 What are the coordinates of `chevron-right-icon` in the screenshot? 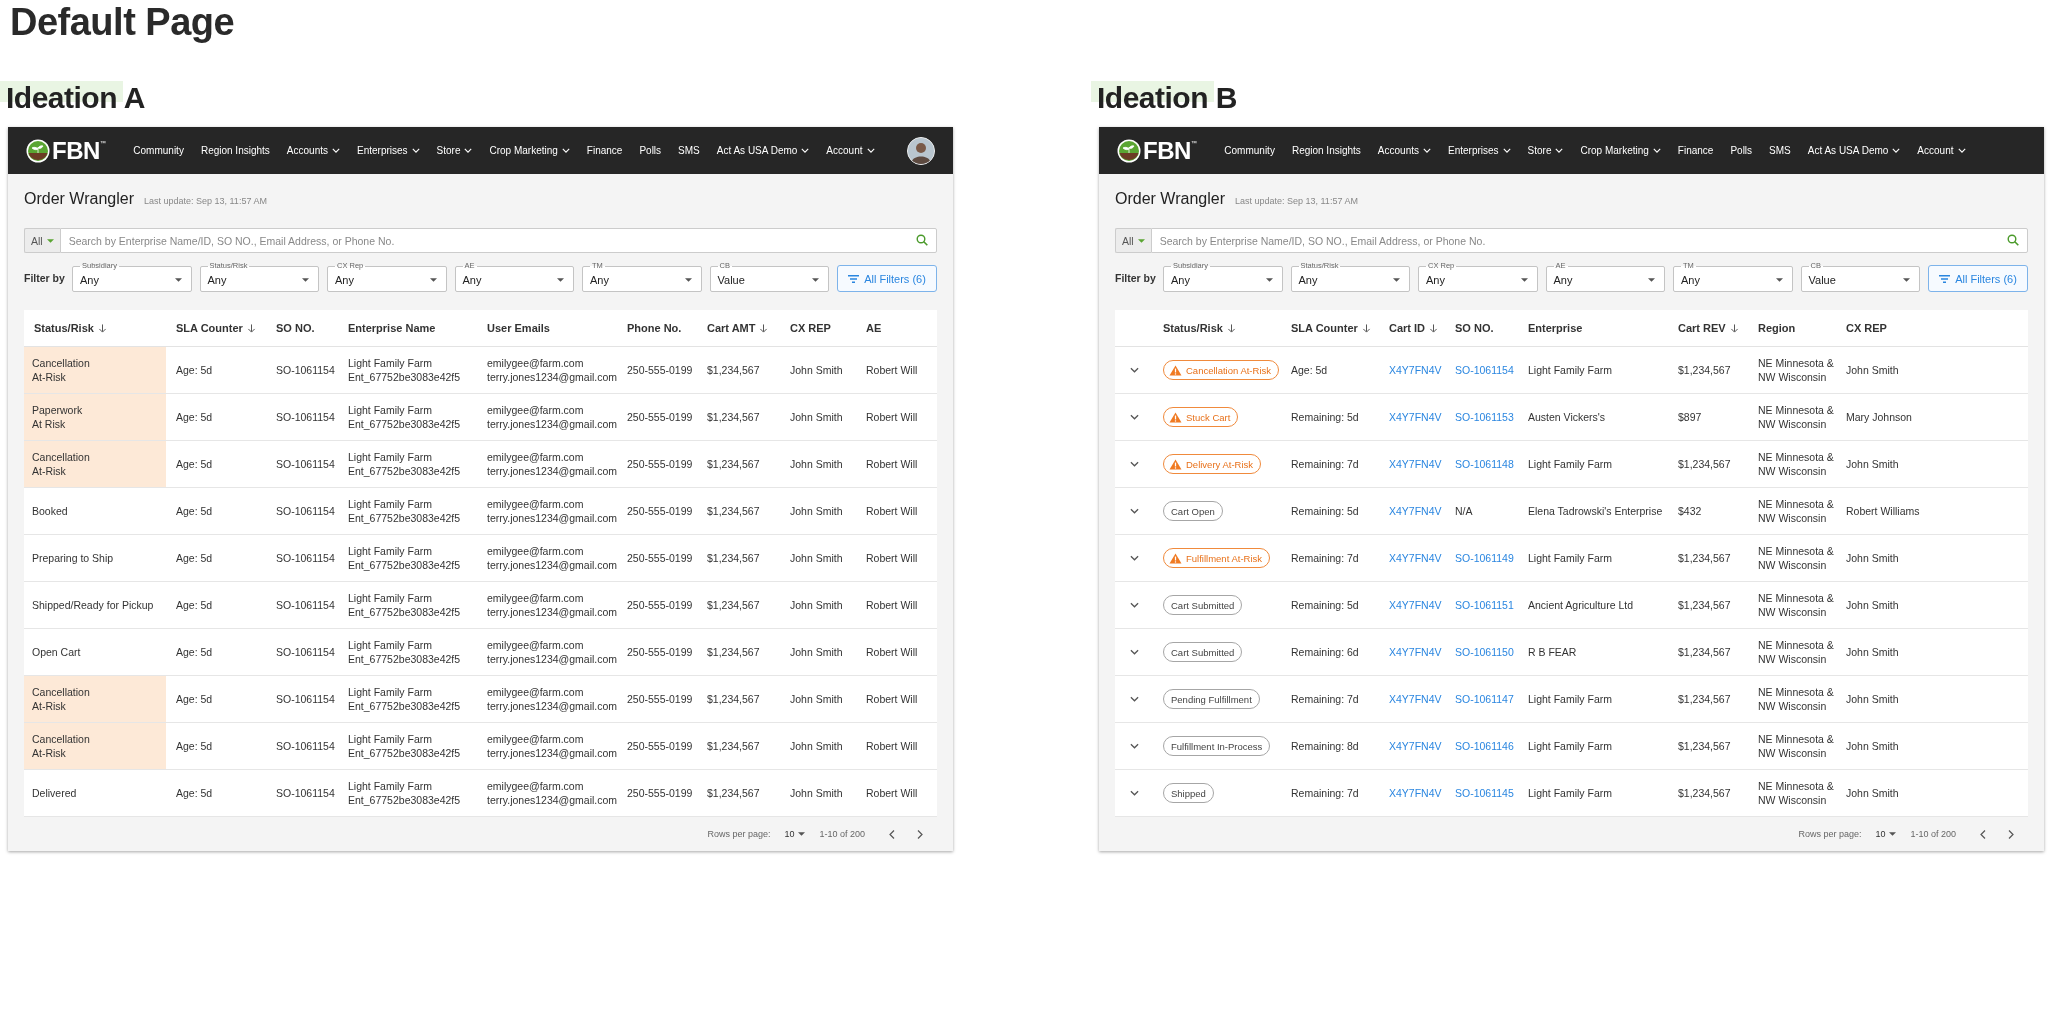 It's located at (920, 834).